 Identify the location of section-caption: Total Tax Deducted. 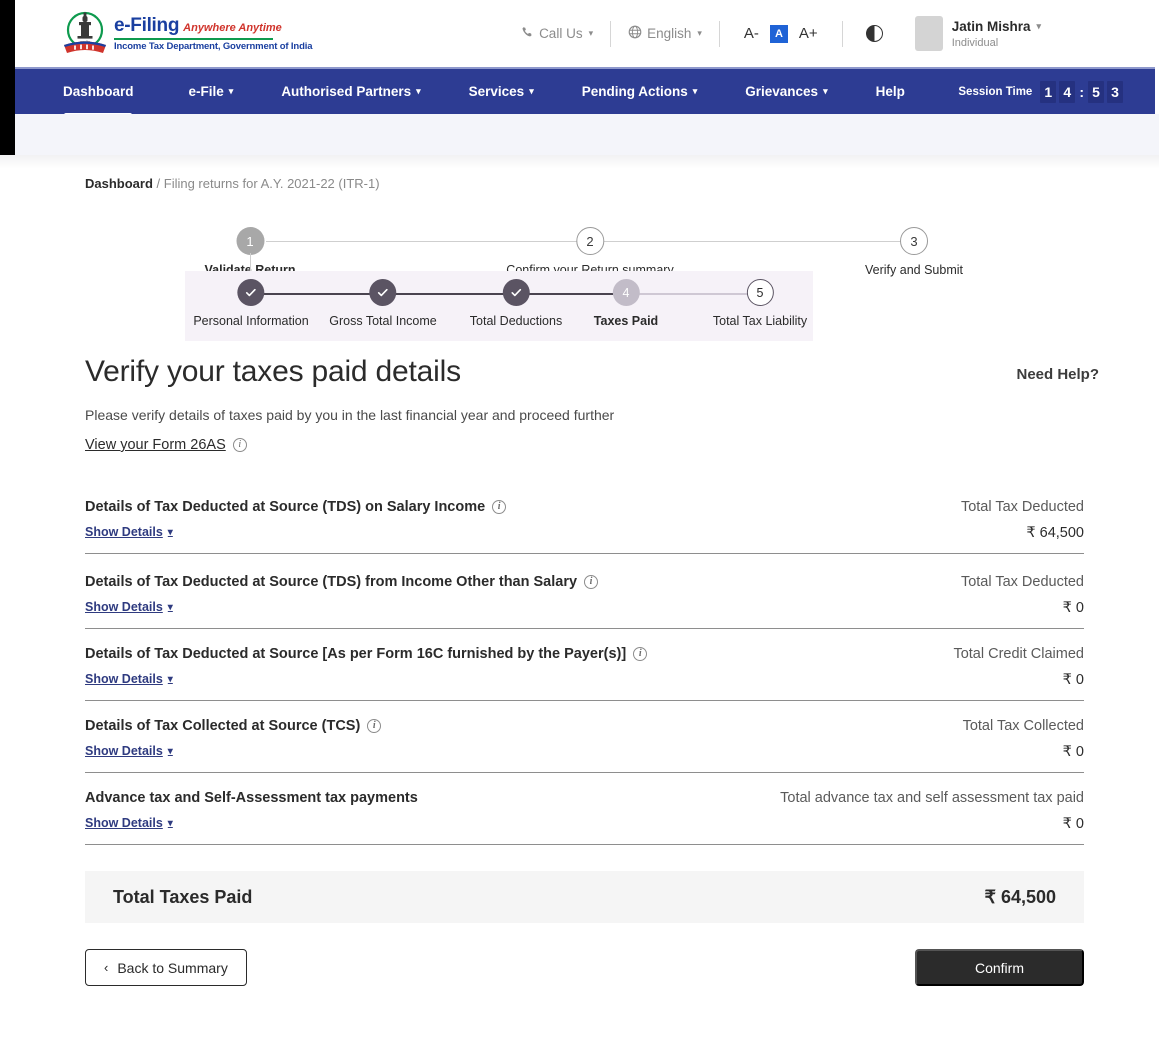
(1022, 582).